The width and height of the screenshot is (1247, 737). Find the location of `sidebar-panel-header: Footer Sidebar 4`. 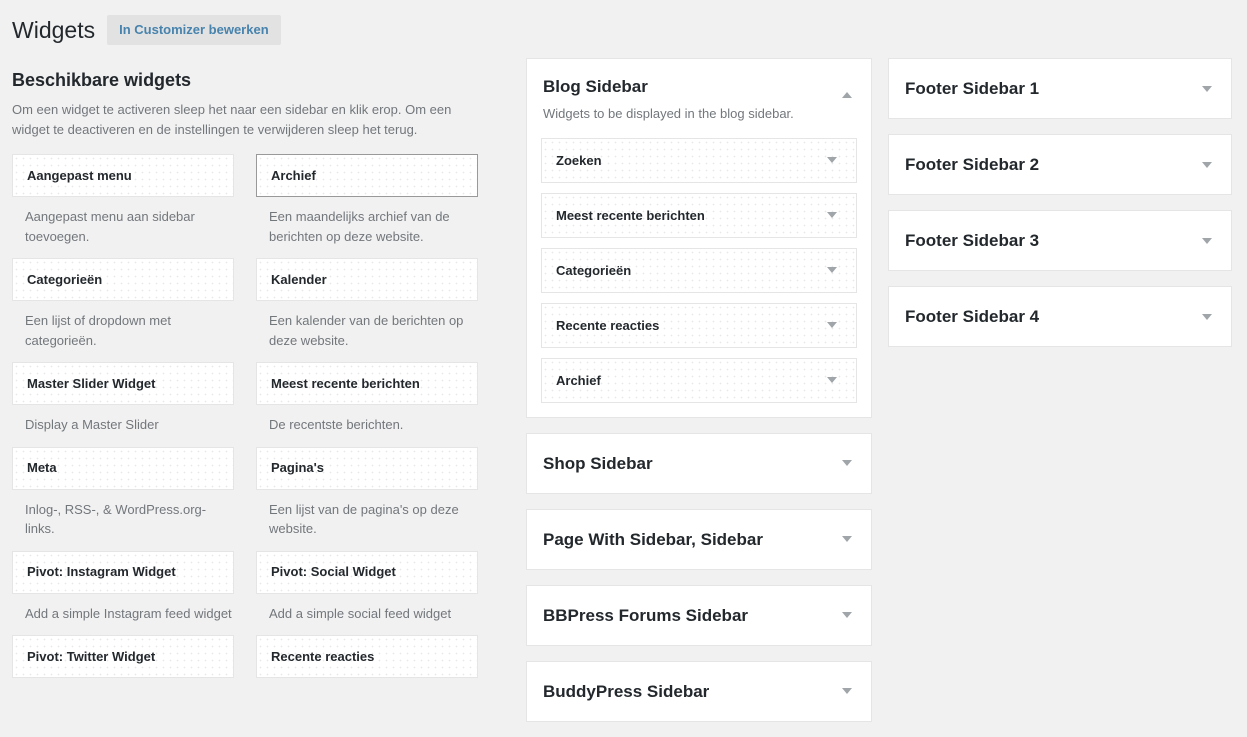

sidebar-panel-header: Footer Sidebar 4 is located at coordinates (1060, 316).